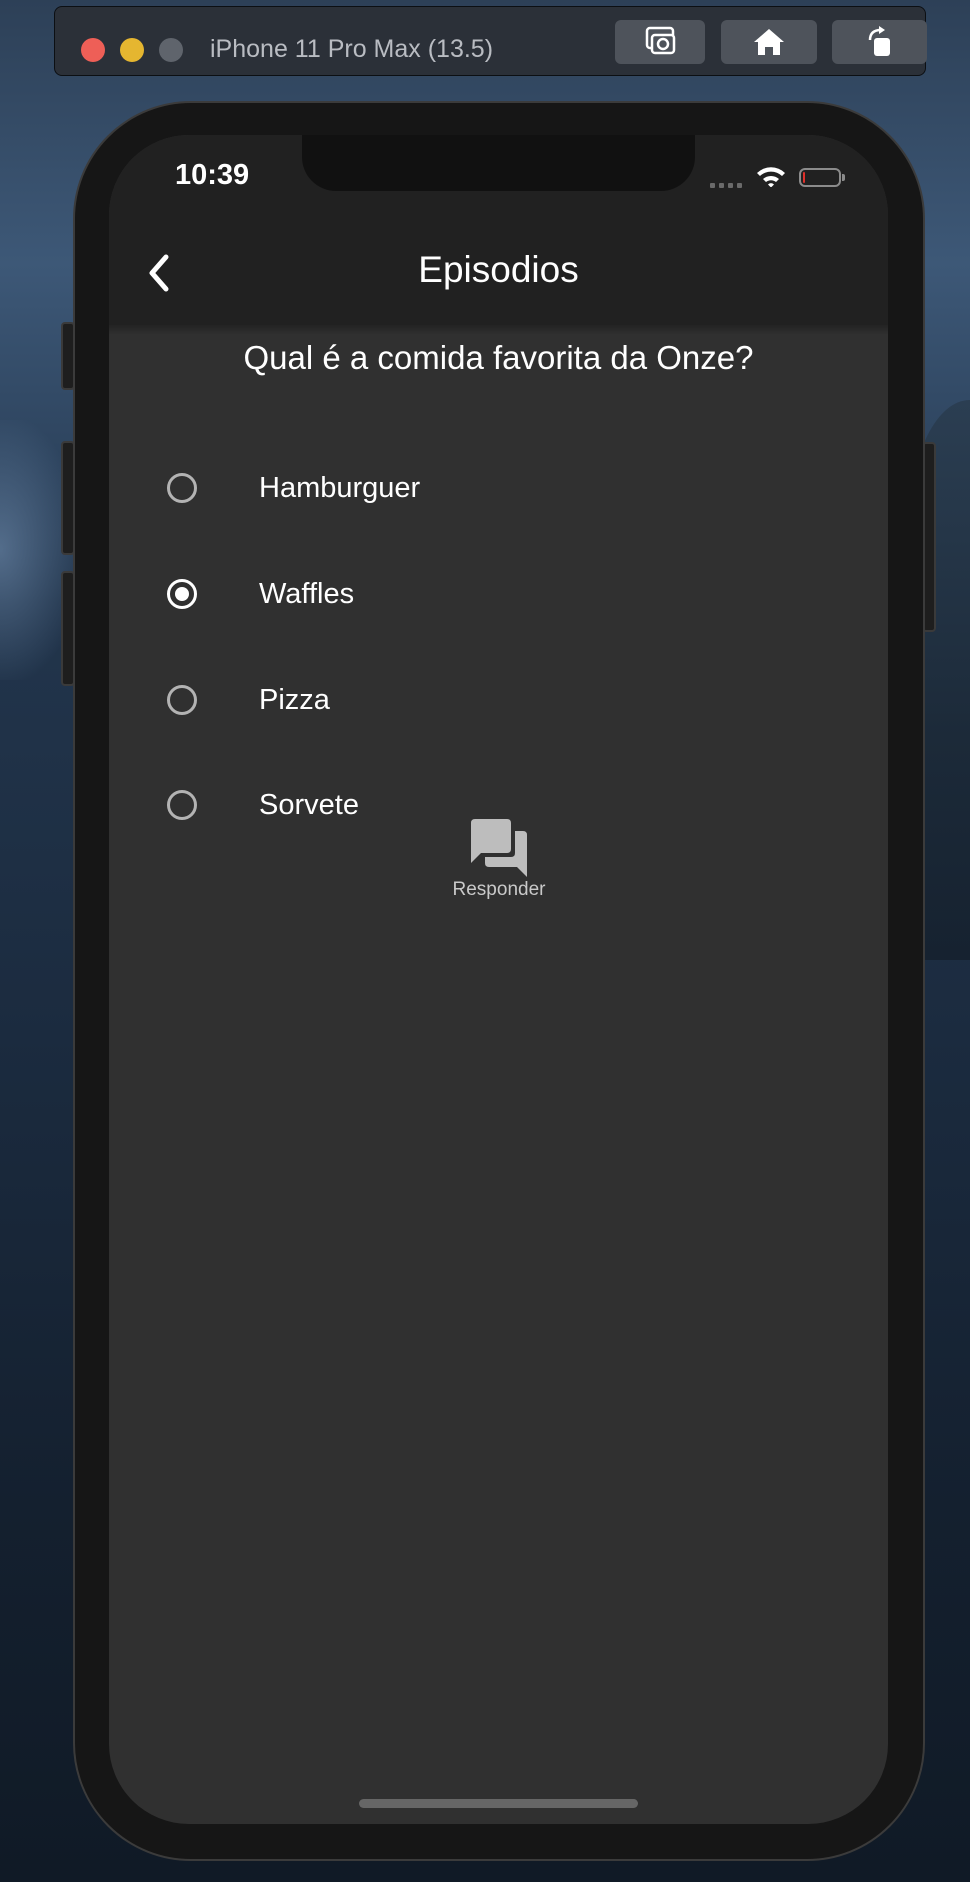  What do you see at coordinates (294, 699) in the screenshot?
I see `option-label: Pizza` at bounding box center [294, 699].